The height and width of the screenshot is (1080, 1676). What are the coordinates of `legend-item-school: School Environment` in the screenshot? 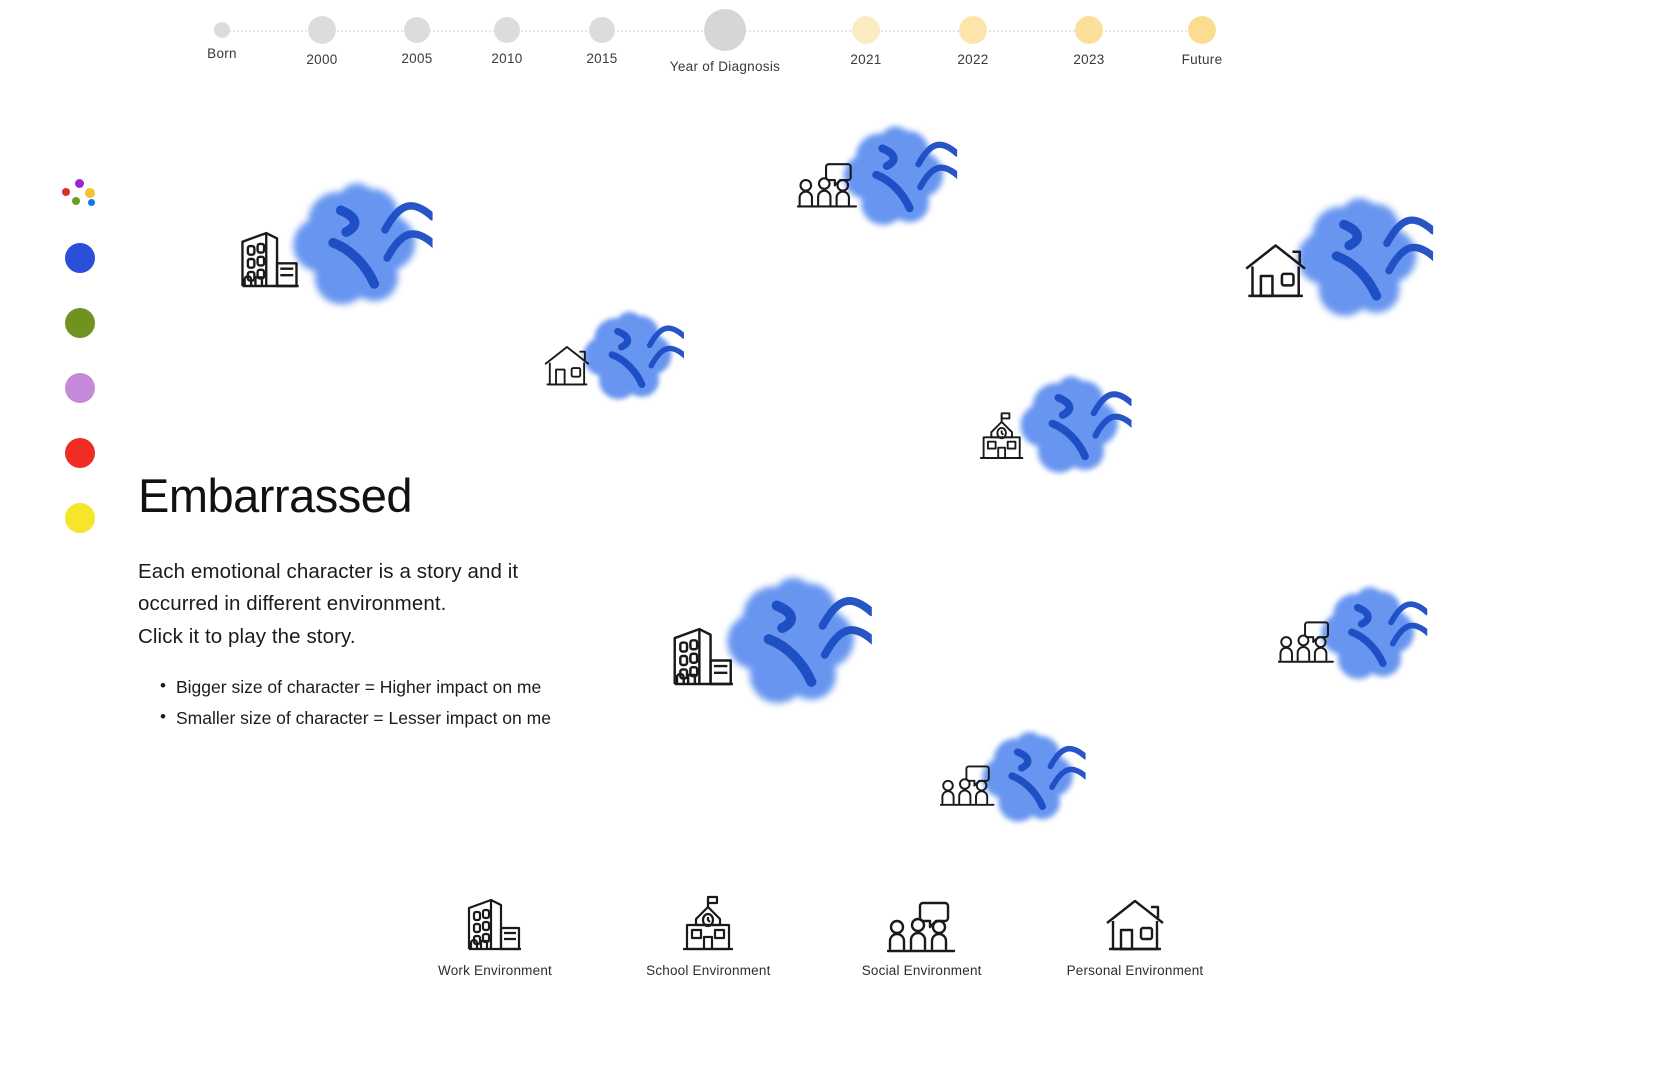 It's located at (708, 931).